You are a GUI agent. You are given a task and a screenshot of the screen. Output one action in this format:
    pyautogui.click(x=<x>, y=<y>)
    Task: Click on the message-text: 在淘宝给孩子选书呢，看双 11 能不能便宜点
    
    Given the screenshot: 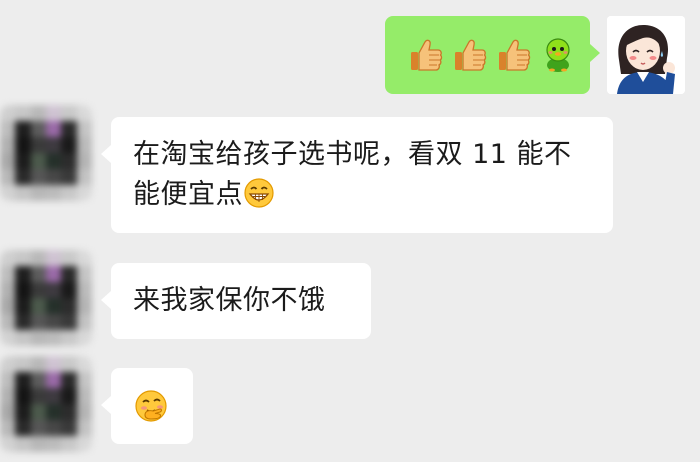 What is the action you would take?
    pyautogui.click(x=352, y=174)
    